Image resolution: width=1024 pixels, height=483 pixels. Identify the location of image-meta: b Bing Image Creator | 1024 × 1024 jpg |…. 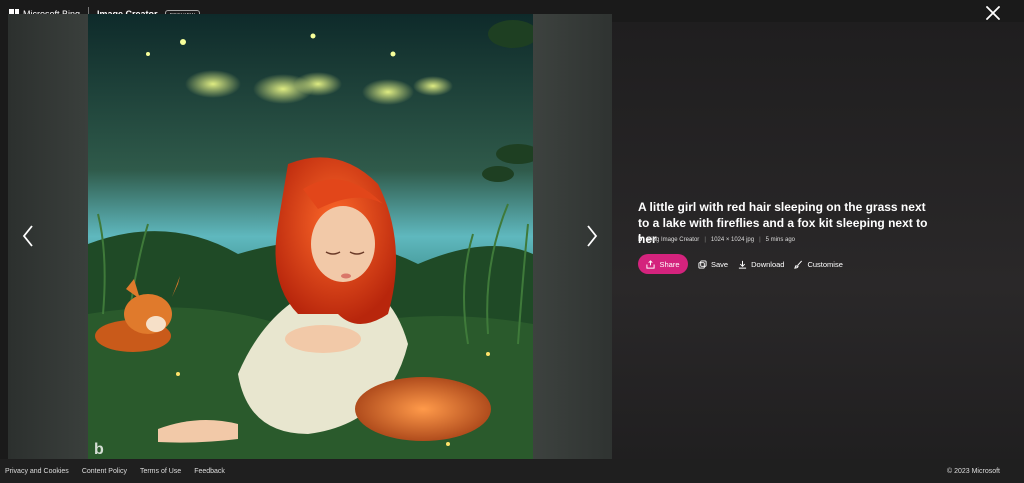
(716, 239).